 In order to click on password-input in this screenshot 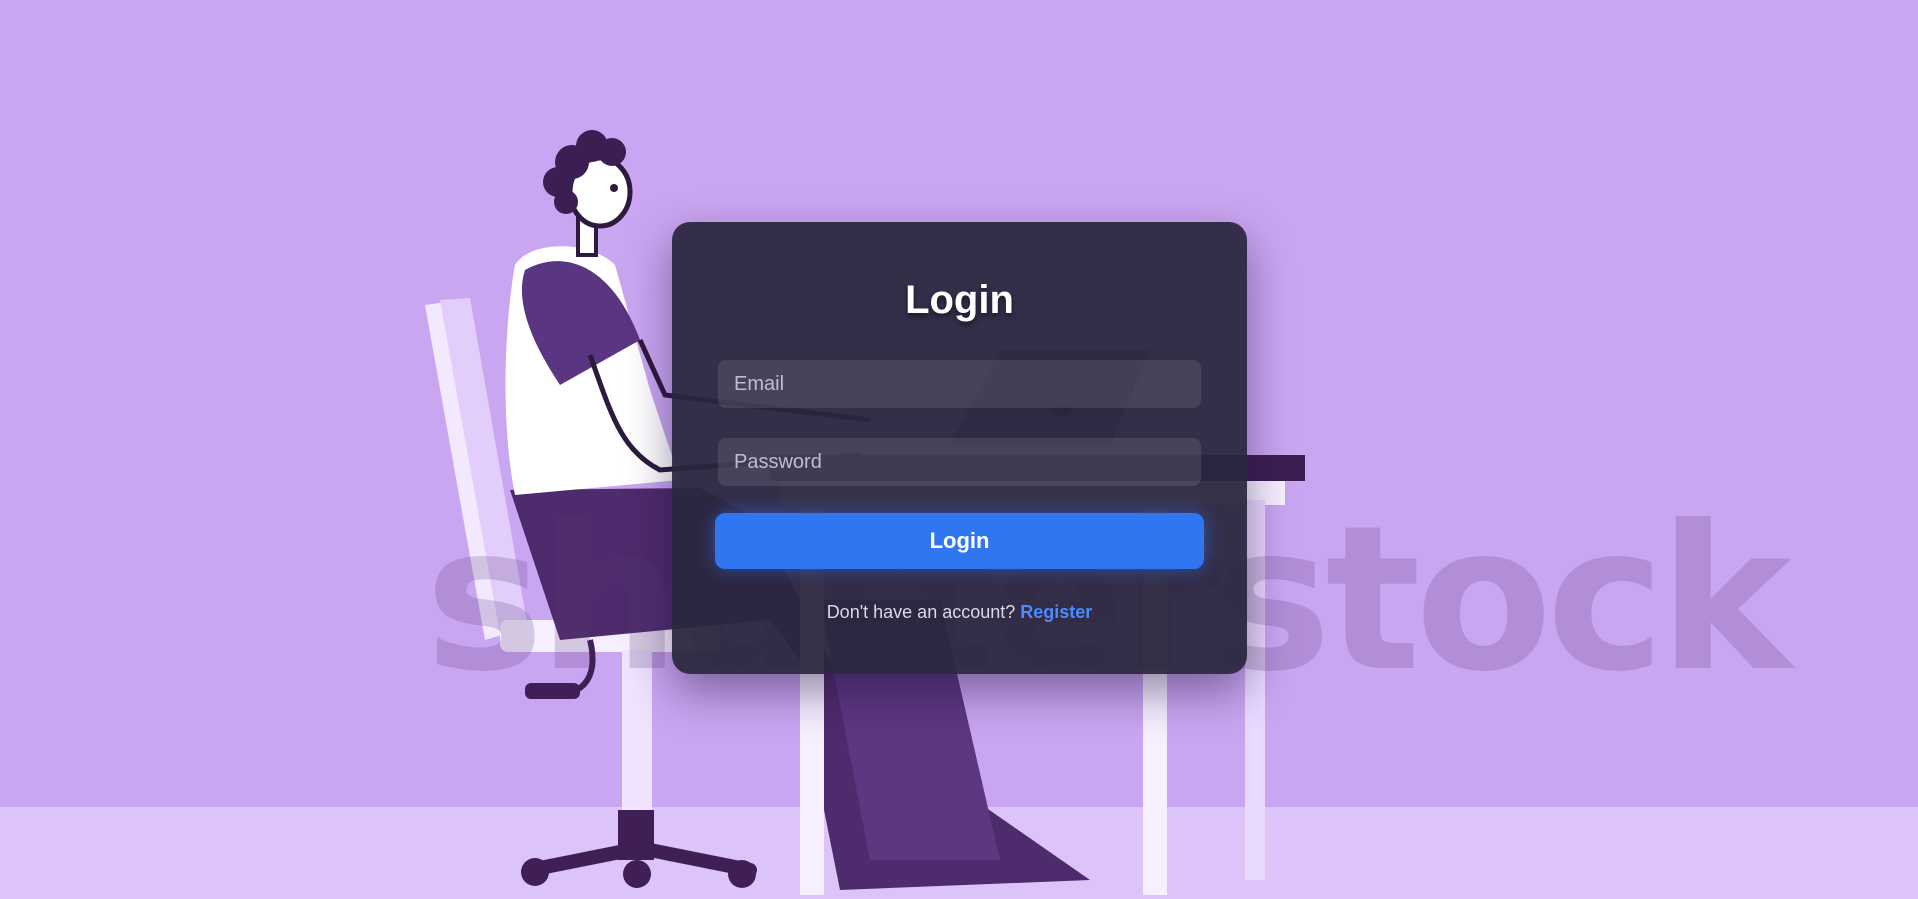, I will do `click(959, 462)`.